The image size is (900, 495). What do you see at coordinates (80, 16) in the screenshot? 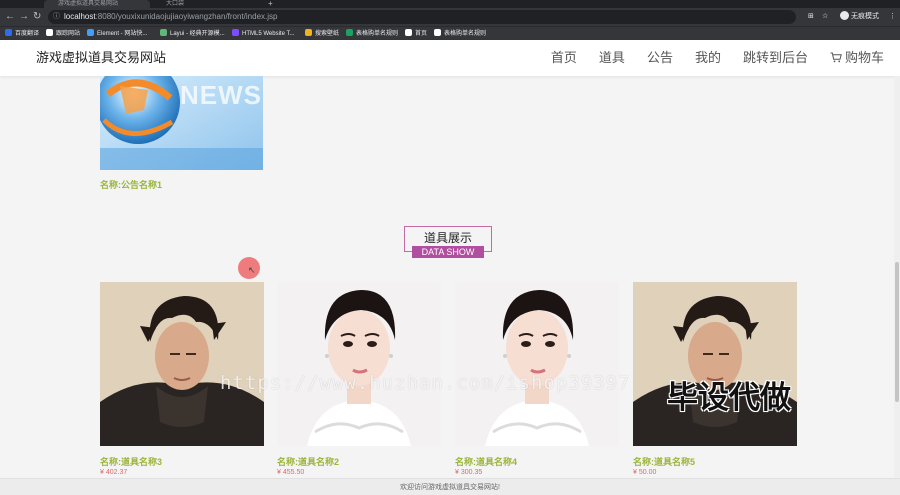
I see `url-host: localhost` at bounding box center [80, 16].